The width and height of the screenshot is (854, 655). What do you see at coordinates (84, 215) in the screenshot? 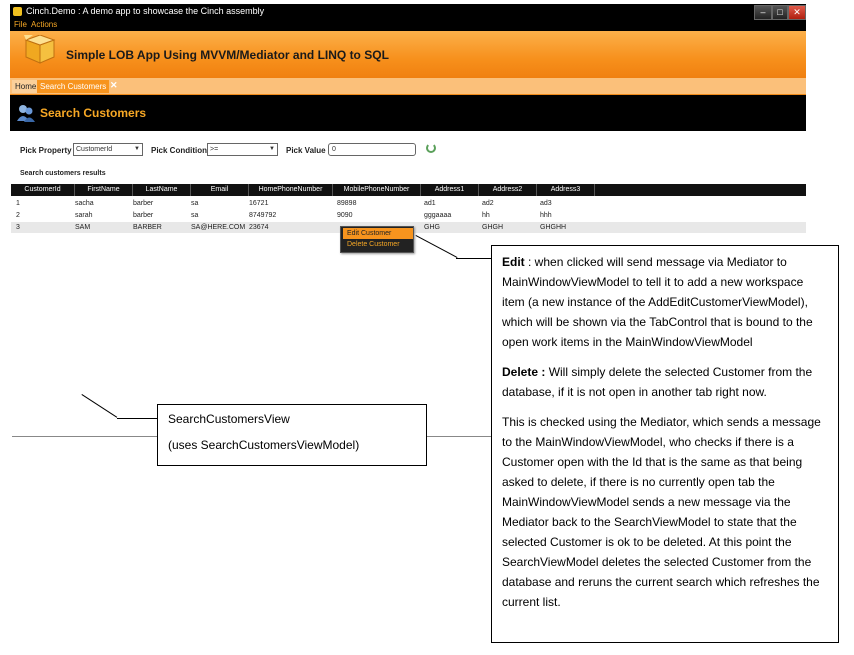
I see `table-cell: sarah` at bounding box center [84, 215].